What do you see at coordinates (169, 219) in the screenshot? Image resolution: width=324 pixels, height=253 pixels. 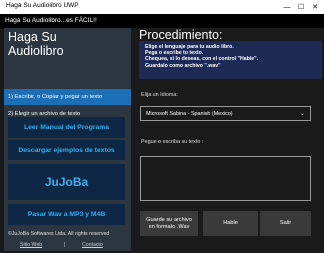 I see `save-button-line1: Guarde su archivo` at bounding box center [169, 219].